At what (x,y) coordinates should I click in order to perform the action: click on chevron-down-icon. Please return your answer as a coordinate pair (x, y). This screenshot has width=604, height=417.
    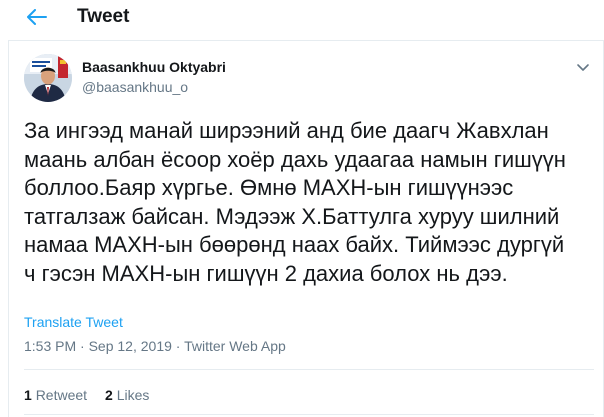
    Looking at the image, I should click on (583, 67).